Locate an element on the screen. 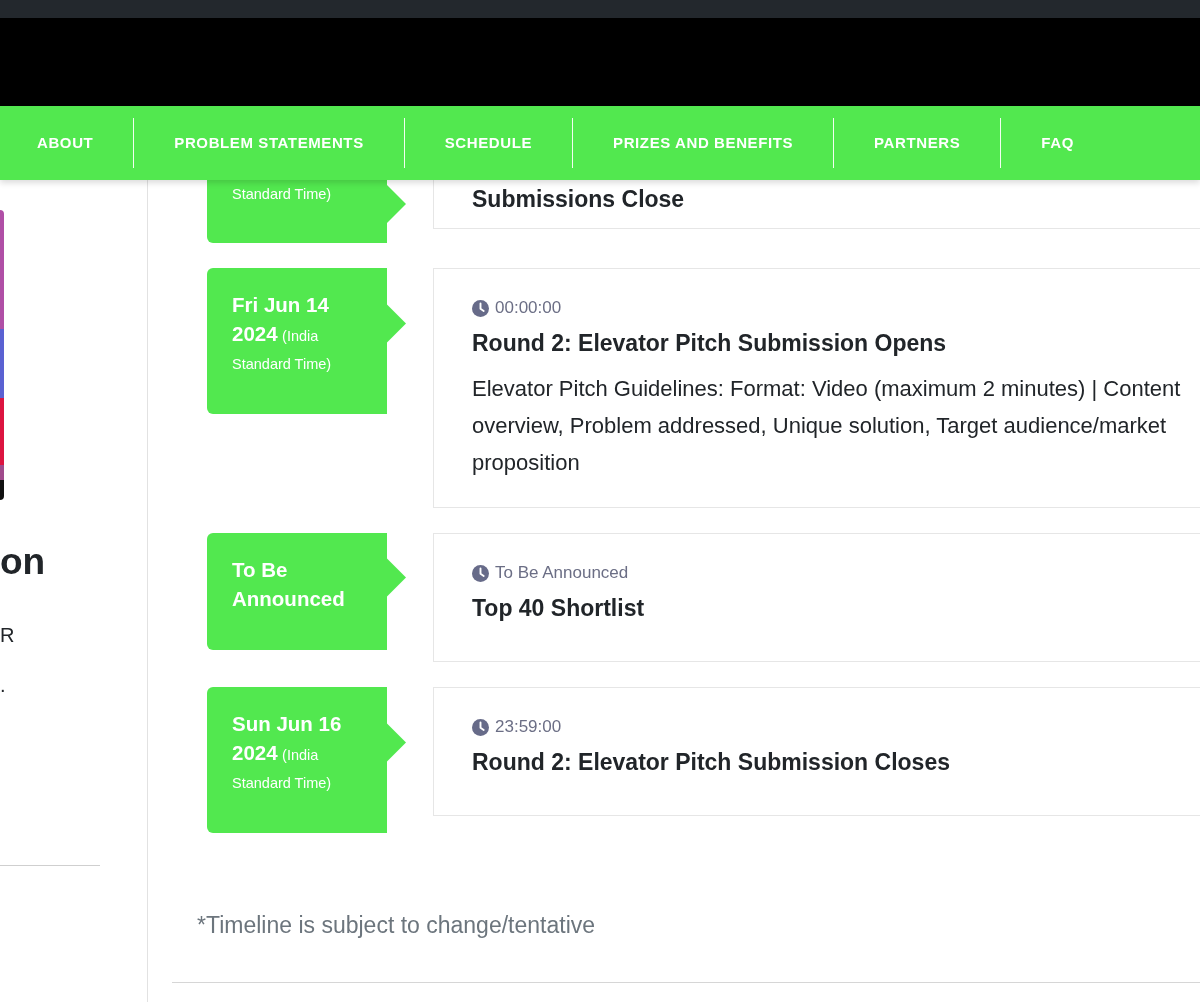 The width and height of the screenshot is (1200, 1002). nav-link: PARTNERS is located at coordinates (917, 143).